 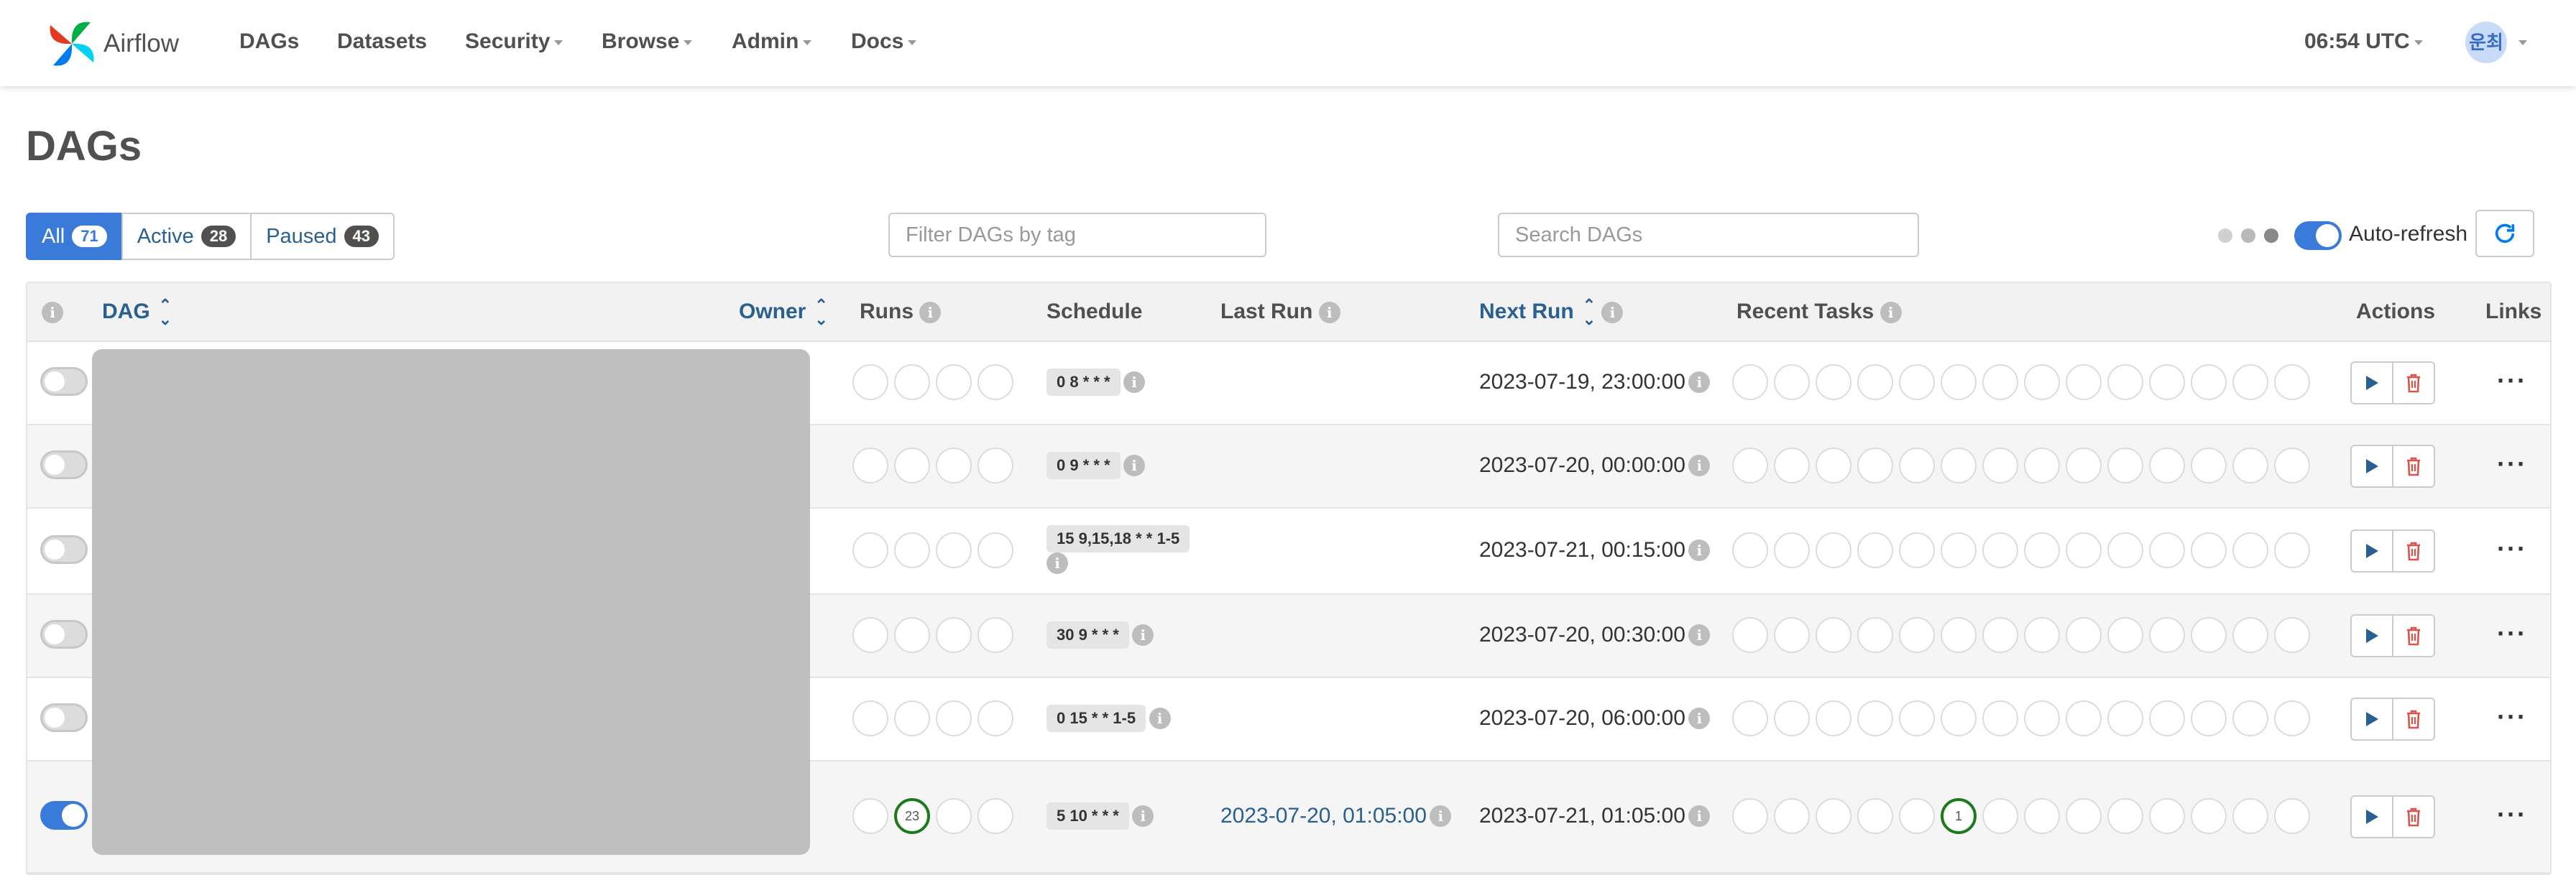 What do you see at coordinates (884, 41) in the screenshot?
I see `nav-docs: Docs` at bounding box center [884, 41].